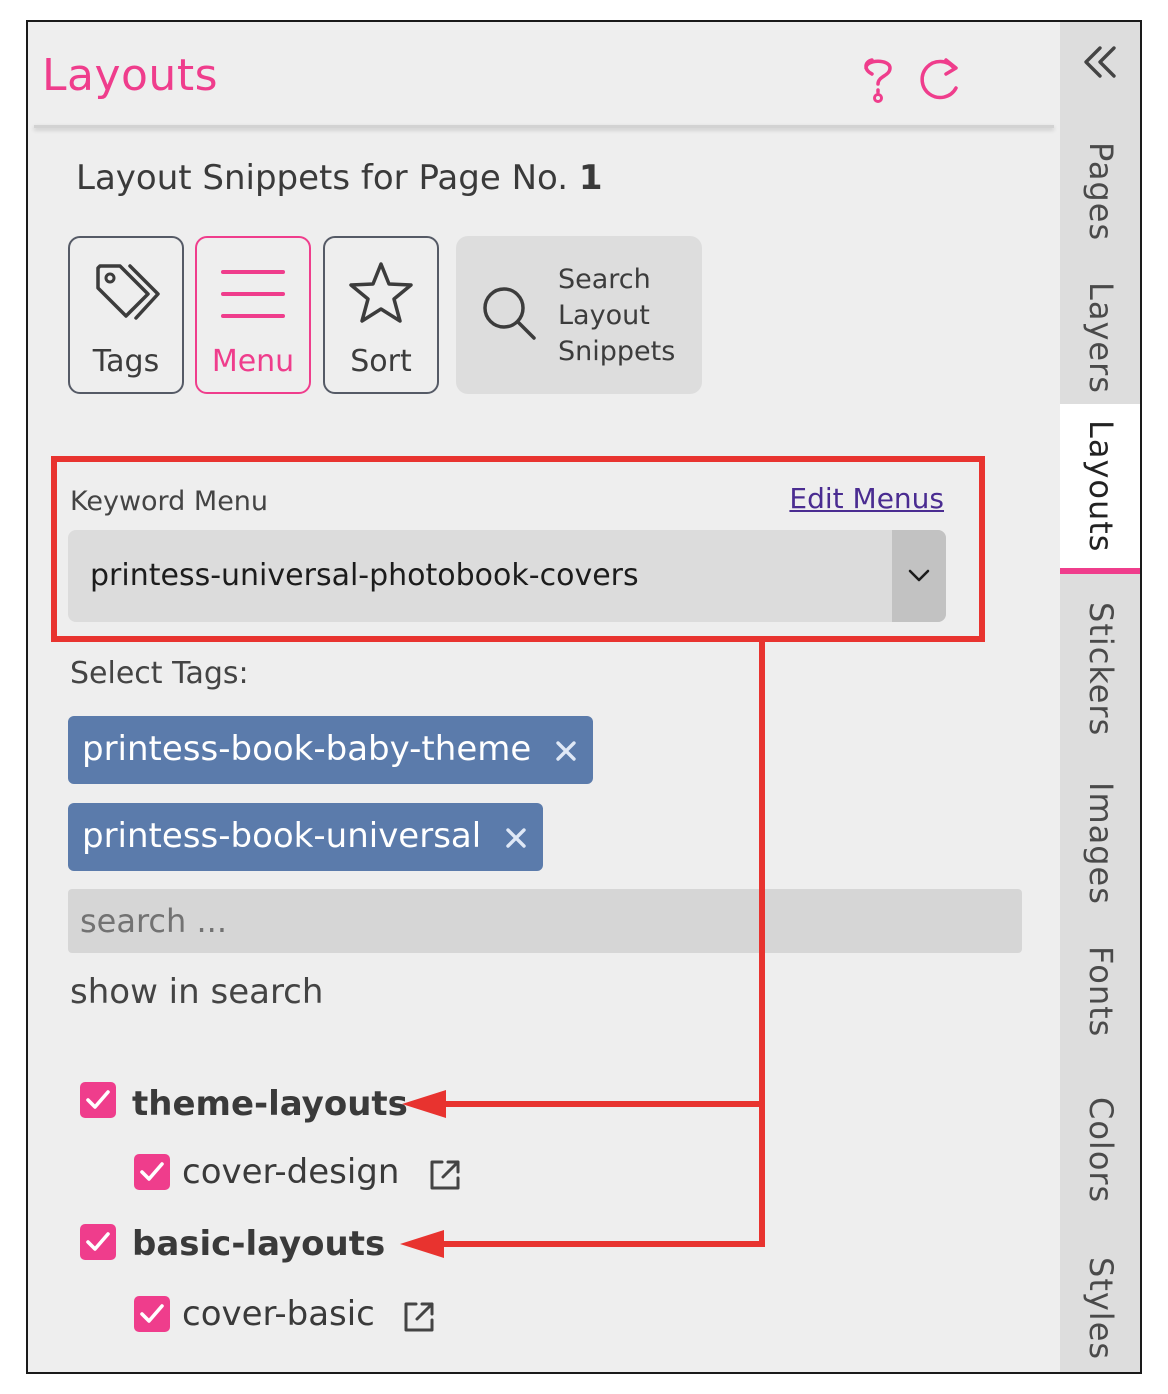 The image size is (1168, 1394). Describe the element at coordinates (1101, 486) in the screenshot. I see `tab-layouts-label: Layouts` at that location.